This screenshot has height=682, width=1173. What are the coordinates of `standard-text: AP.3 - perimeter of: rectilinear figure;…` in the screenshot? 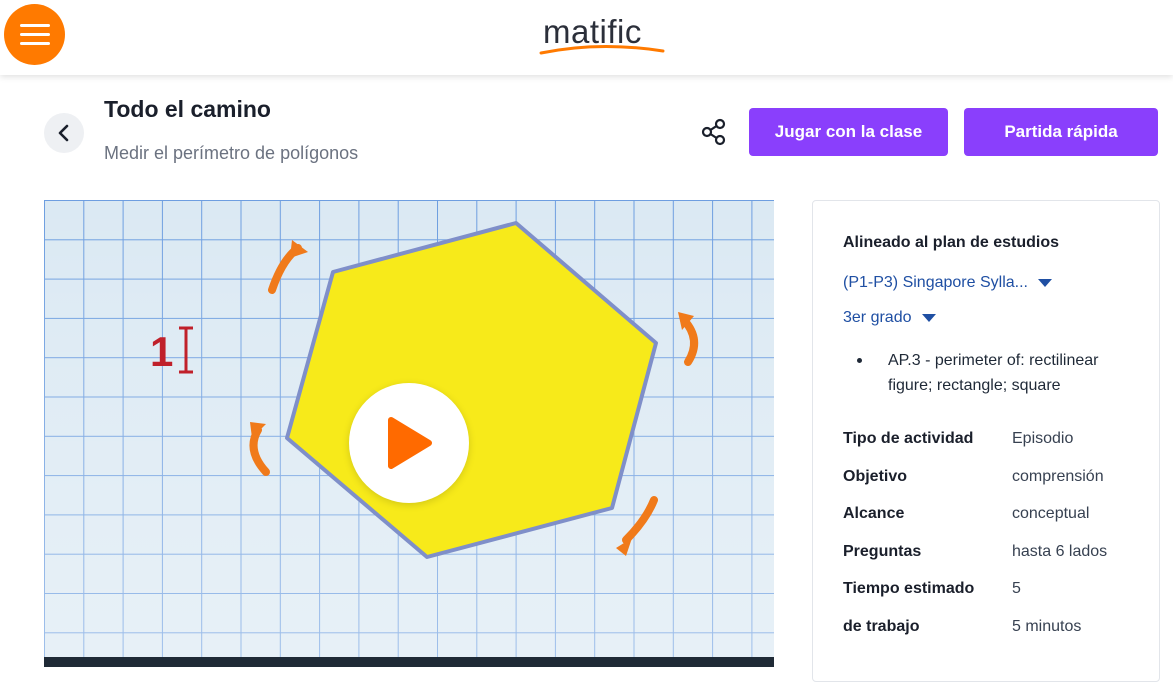 It's located at (993, 373).